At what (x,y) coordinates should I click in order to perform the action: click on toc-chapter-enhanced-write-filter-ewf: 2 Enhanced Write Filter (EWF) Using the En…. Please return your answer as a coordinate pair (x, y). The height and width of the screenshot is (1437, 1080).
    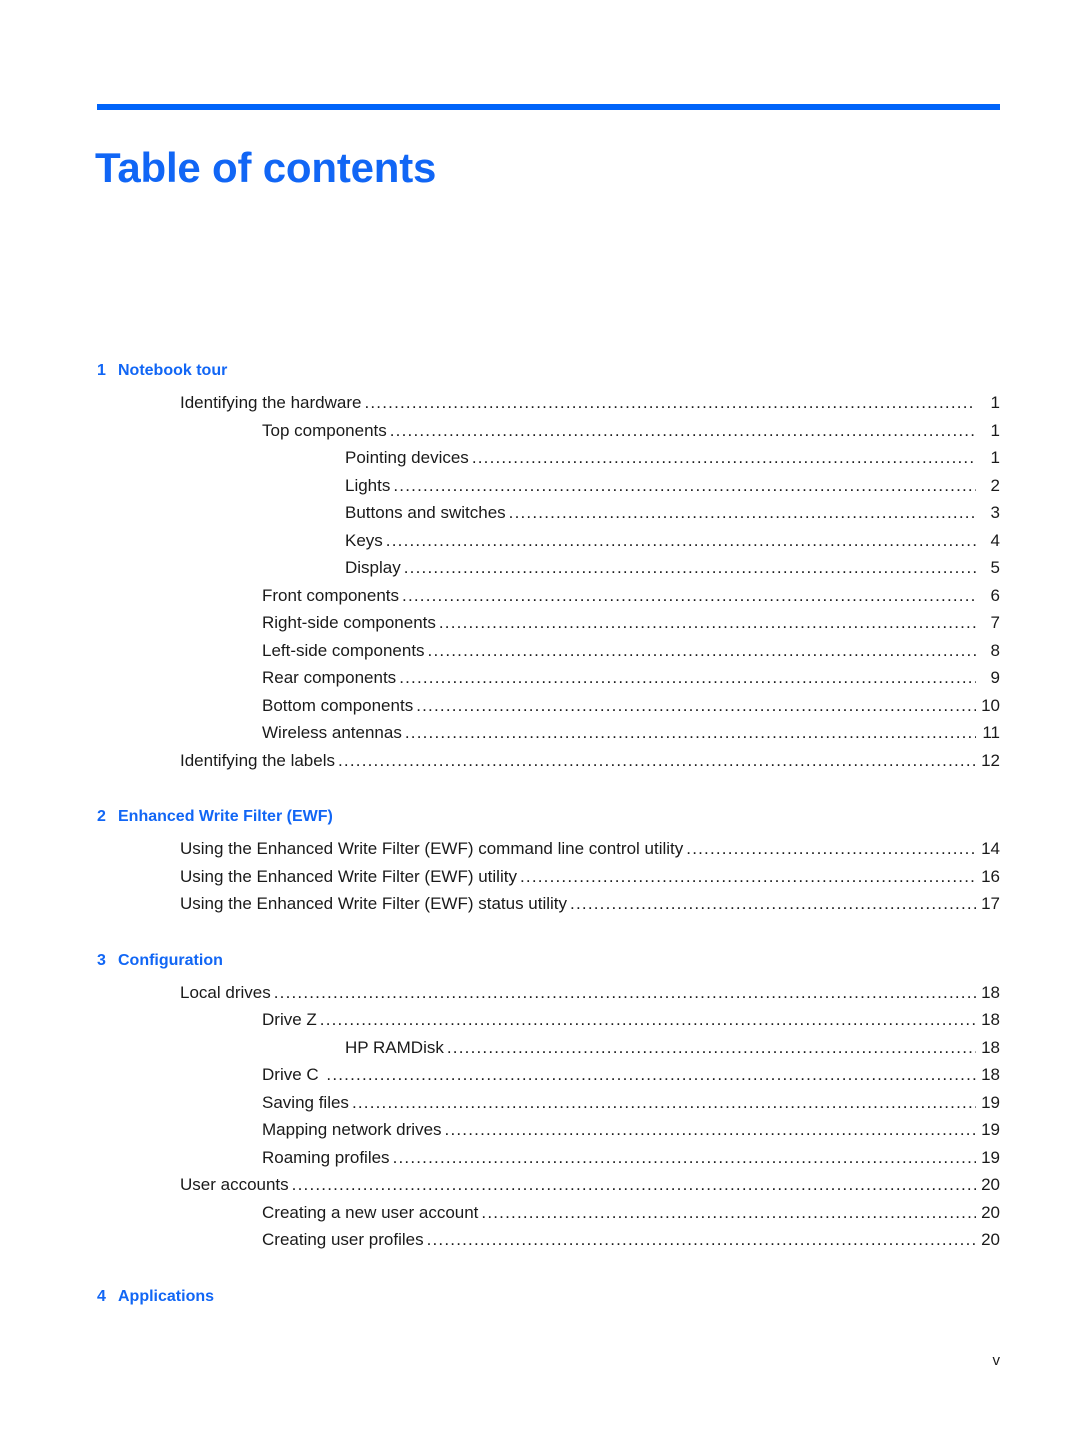
    Looking at the image, I should click on (540, 861).